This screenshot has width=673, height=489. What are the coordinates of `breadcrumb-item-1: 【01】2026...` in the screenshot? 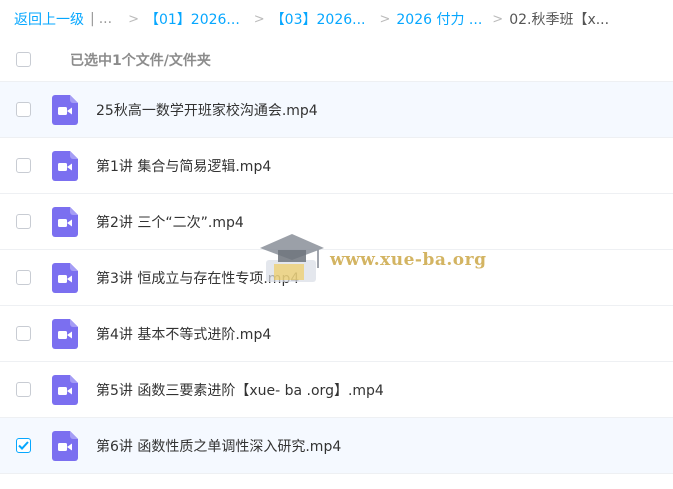 It's located at (192, 19).